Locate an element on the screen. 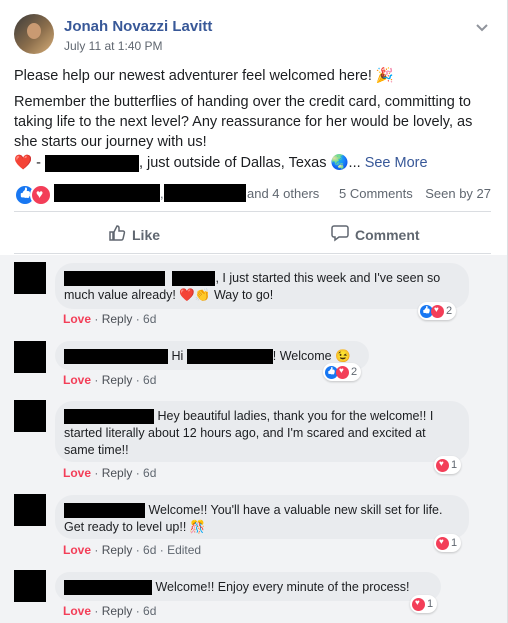 The height and width of the screenshot is (623, 508). comment-1-reactions: 2 is located at coordinates (437, 311).